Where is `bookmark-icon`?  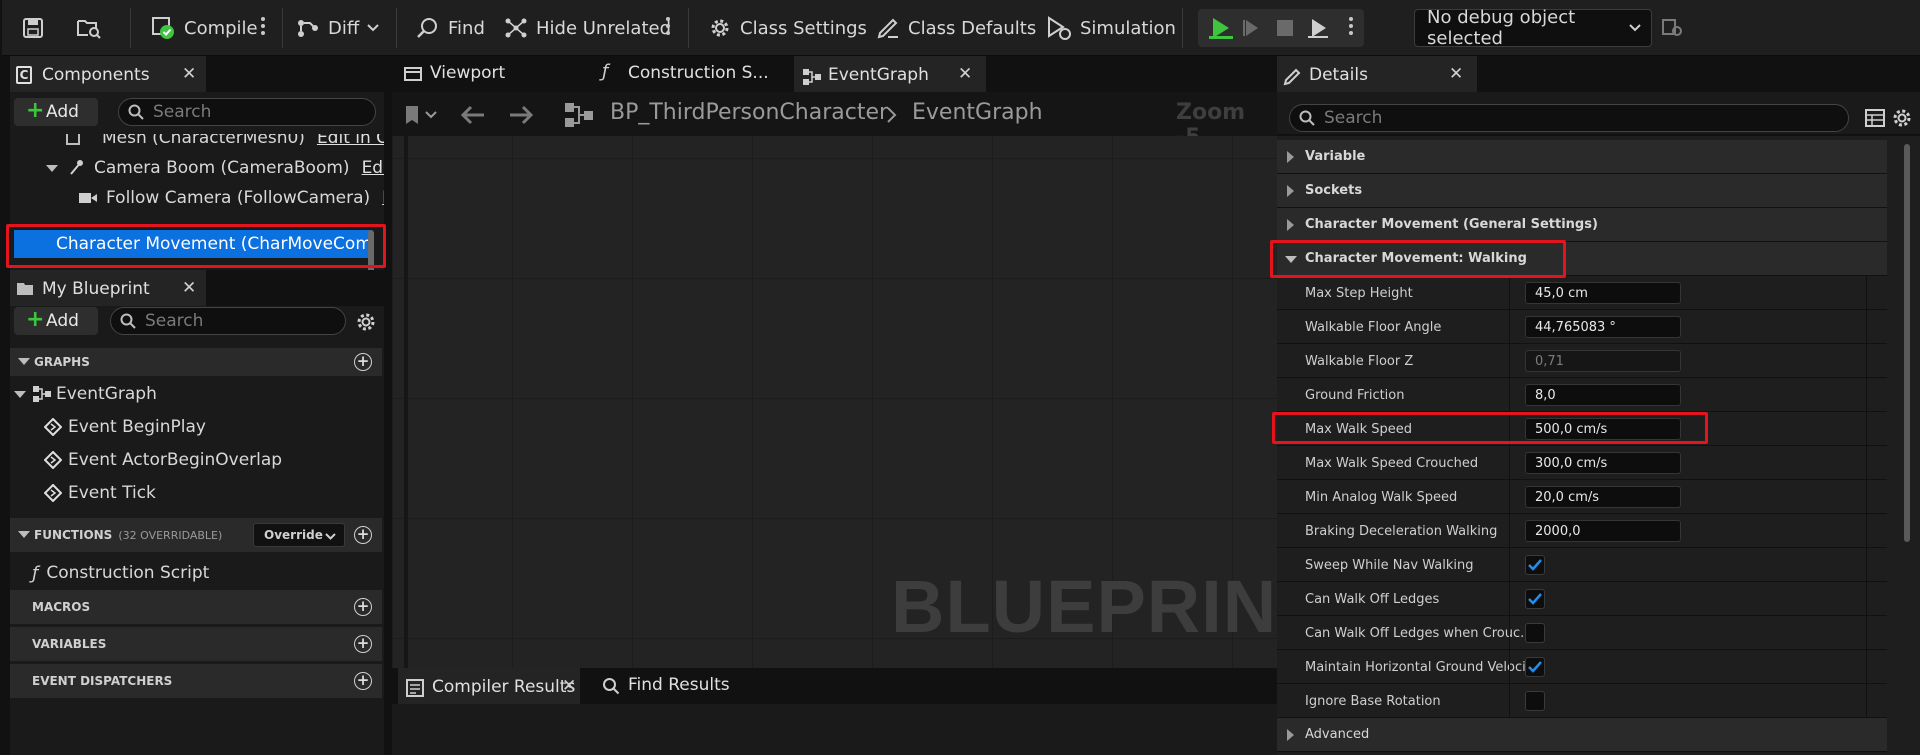
bookmark-icon is located at coordinates (421, 115).